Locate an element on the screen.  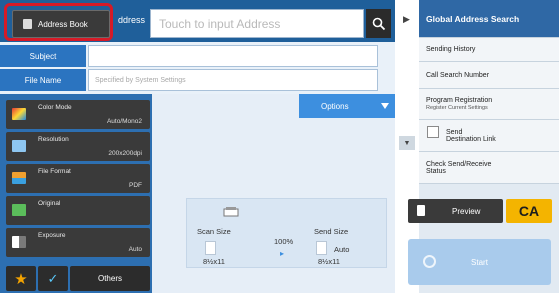
search-button is located at coordinates (378, 23).